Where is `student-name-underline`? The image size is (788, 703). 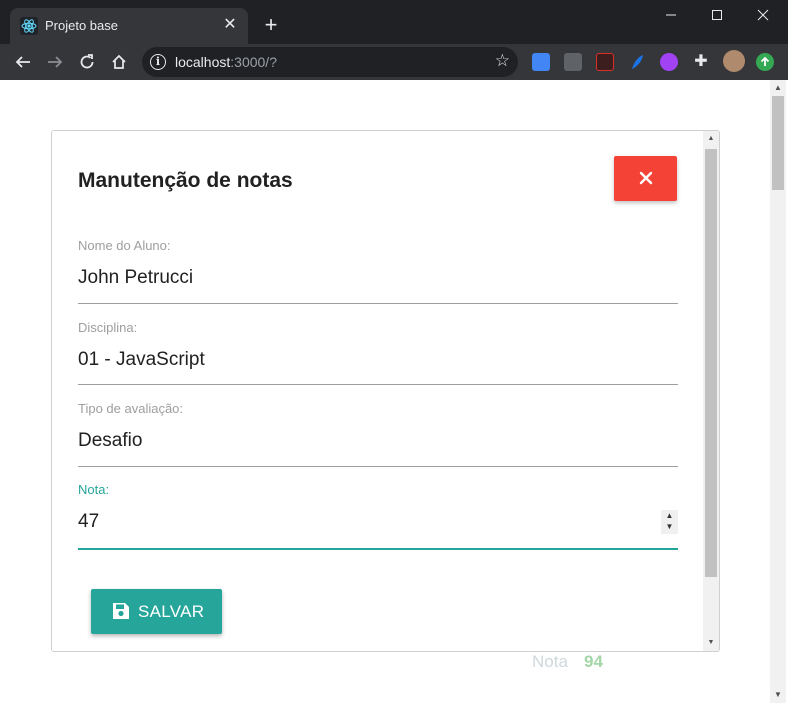
student-name-underline is located at coordinates (378, 303).